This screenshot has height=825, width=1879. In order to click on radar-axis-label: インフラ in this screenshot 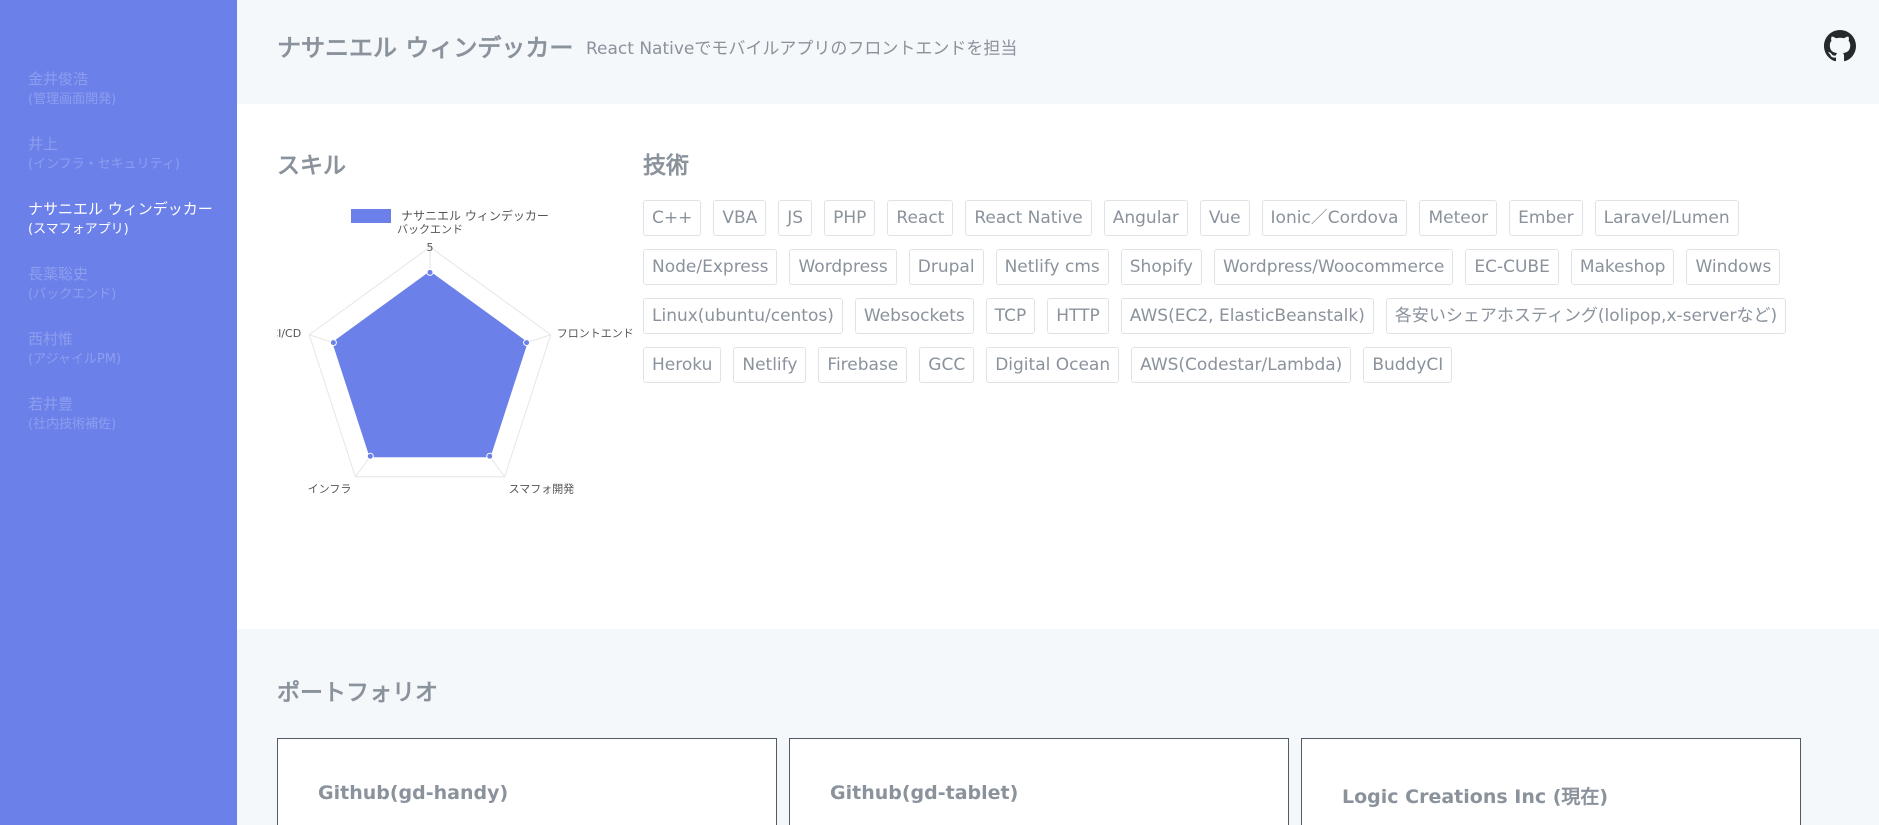, I will do `click(330, 489)`.